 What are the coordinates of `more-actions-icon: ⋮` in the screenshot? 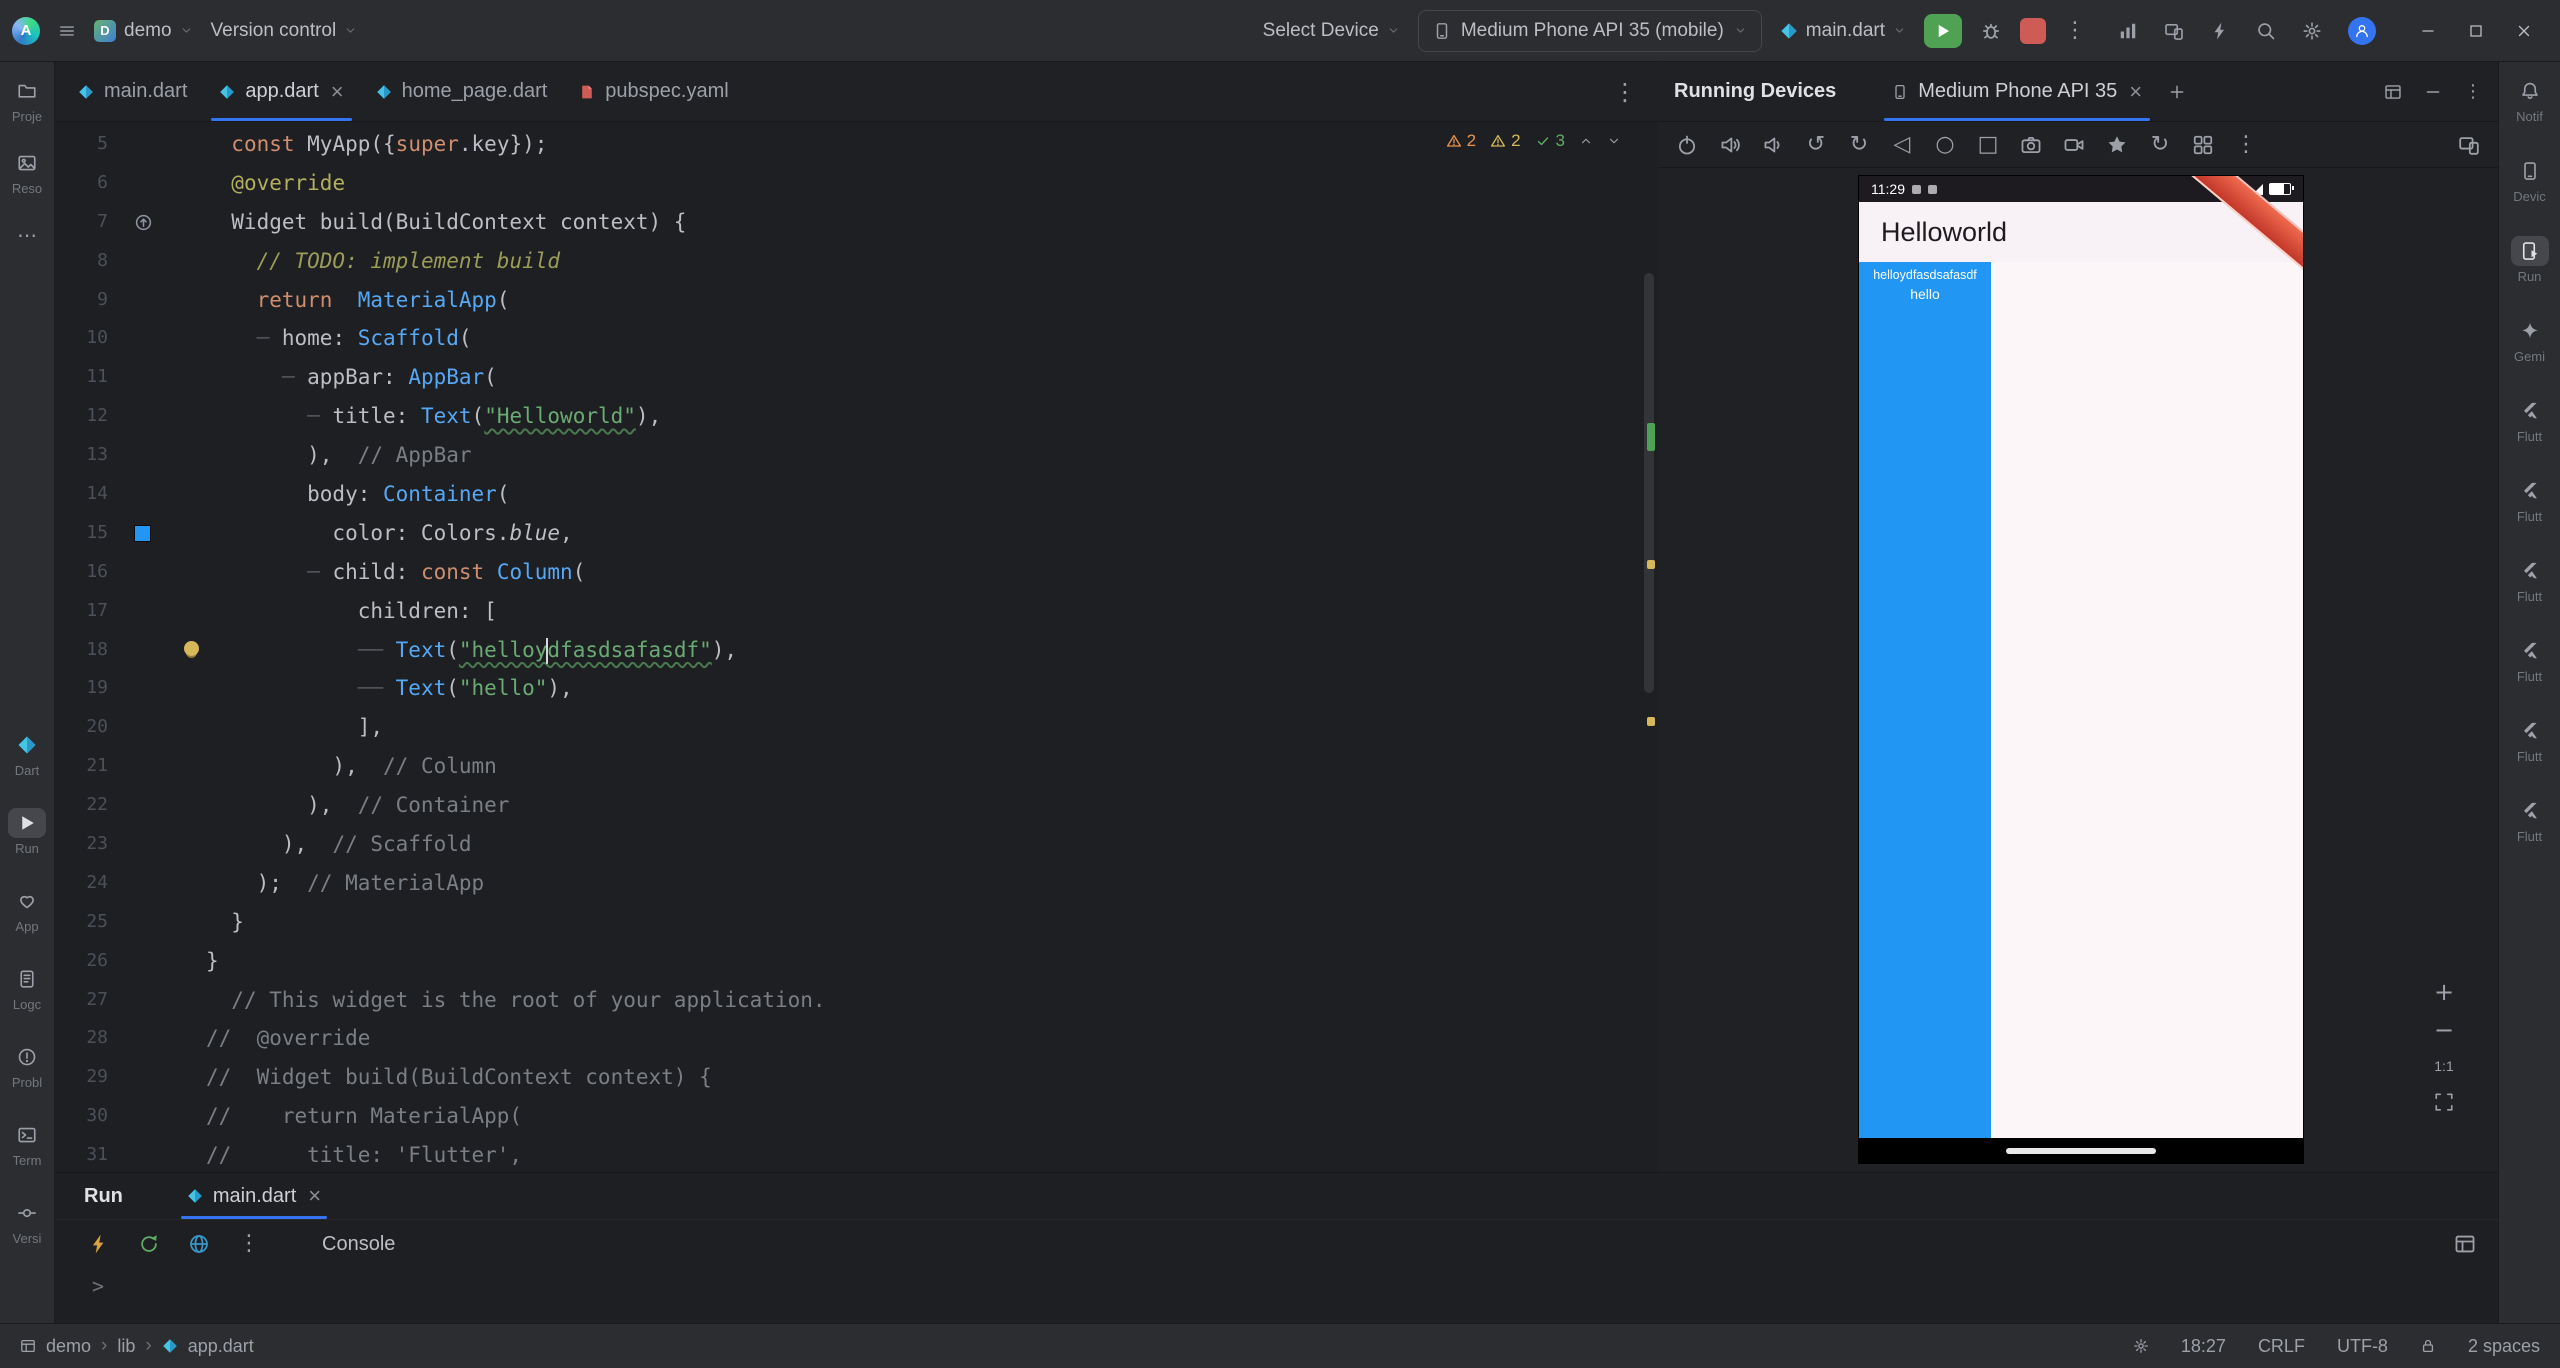 It's located at (2075, 30).